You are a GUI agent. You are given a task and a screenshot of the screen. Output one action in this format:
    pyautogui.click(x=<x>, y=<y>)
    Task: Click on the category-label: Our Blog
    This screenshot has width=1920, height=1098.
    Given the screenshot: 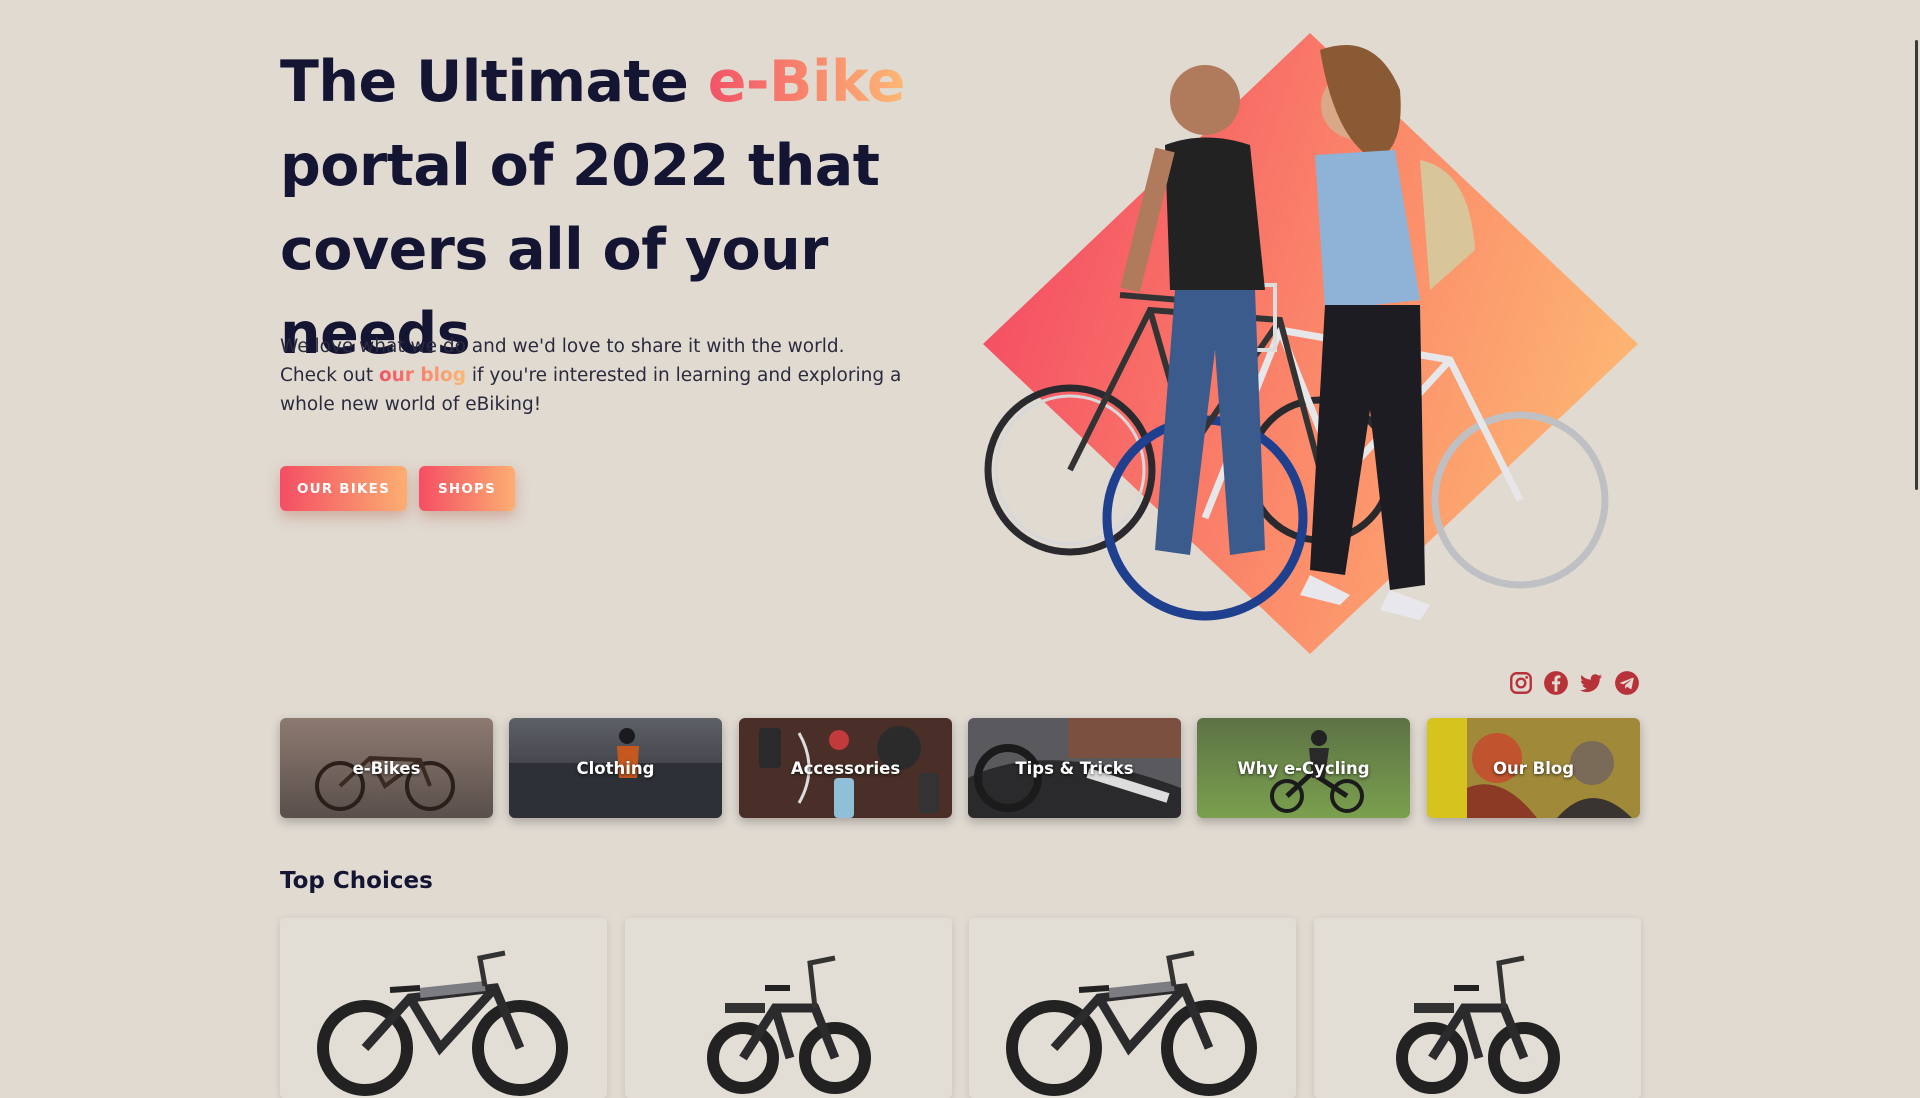 What is the action you would take?
    pyautogui.click(x=1533, y=768)
    